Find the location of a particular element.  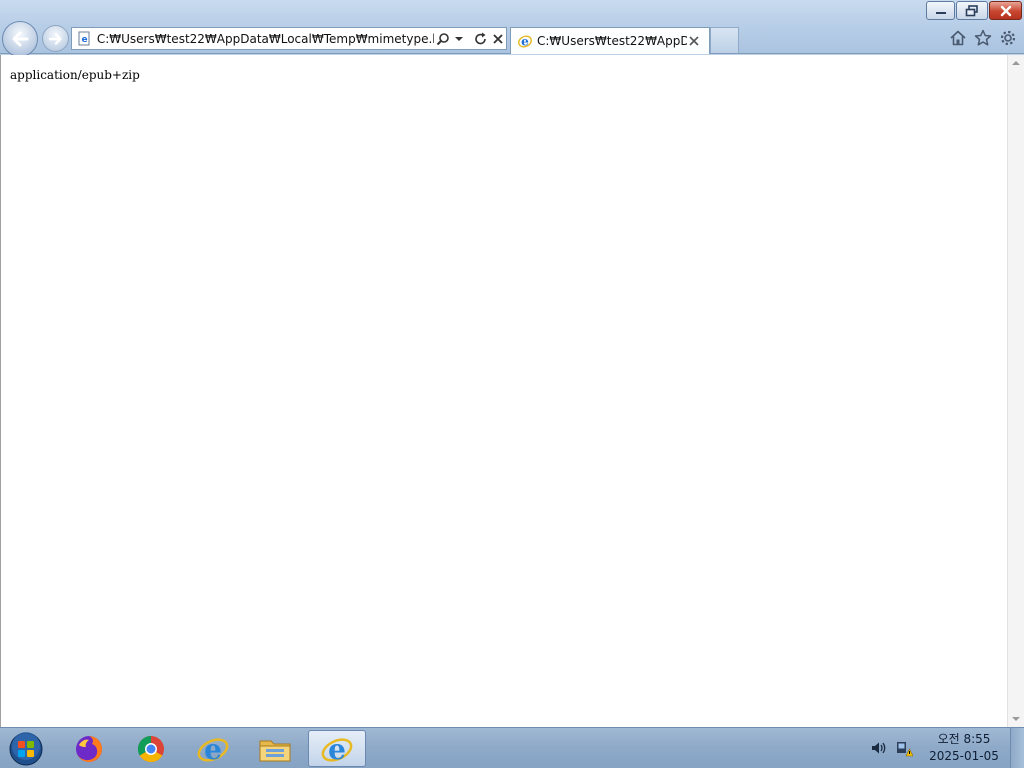

clock-time: 오전 8:55 is located at coordinates (964, 739).